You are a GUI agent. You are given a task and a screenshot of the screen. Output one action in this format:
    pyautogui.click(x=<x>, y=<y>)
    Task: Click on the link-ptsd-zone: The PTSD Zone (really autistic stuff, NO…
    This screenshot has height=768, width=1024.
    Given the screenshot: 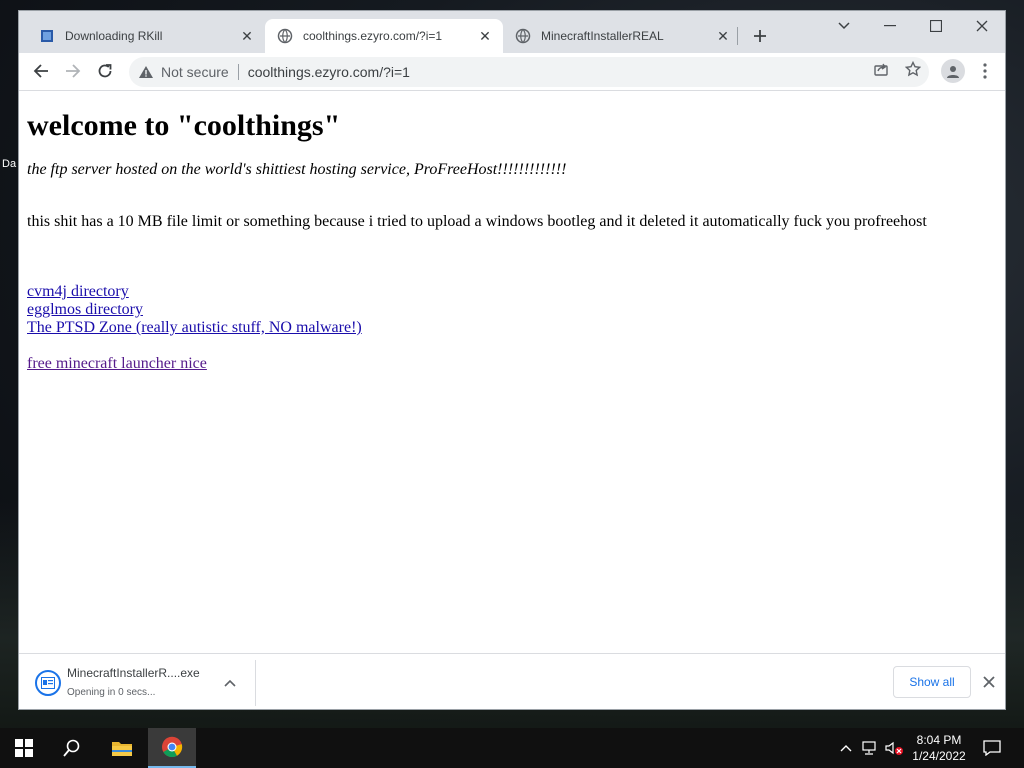 What is the action you would take?
    pyautogui.click(x=512, y=328)
    